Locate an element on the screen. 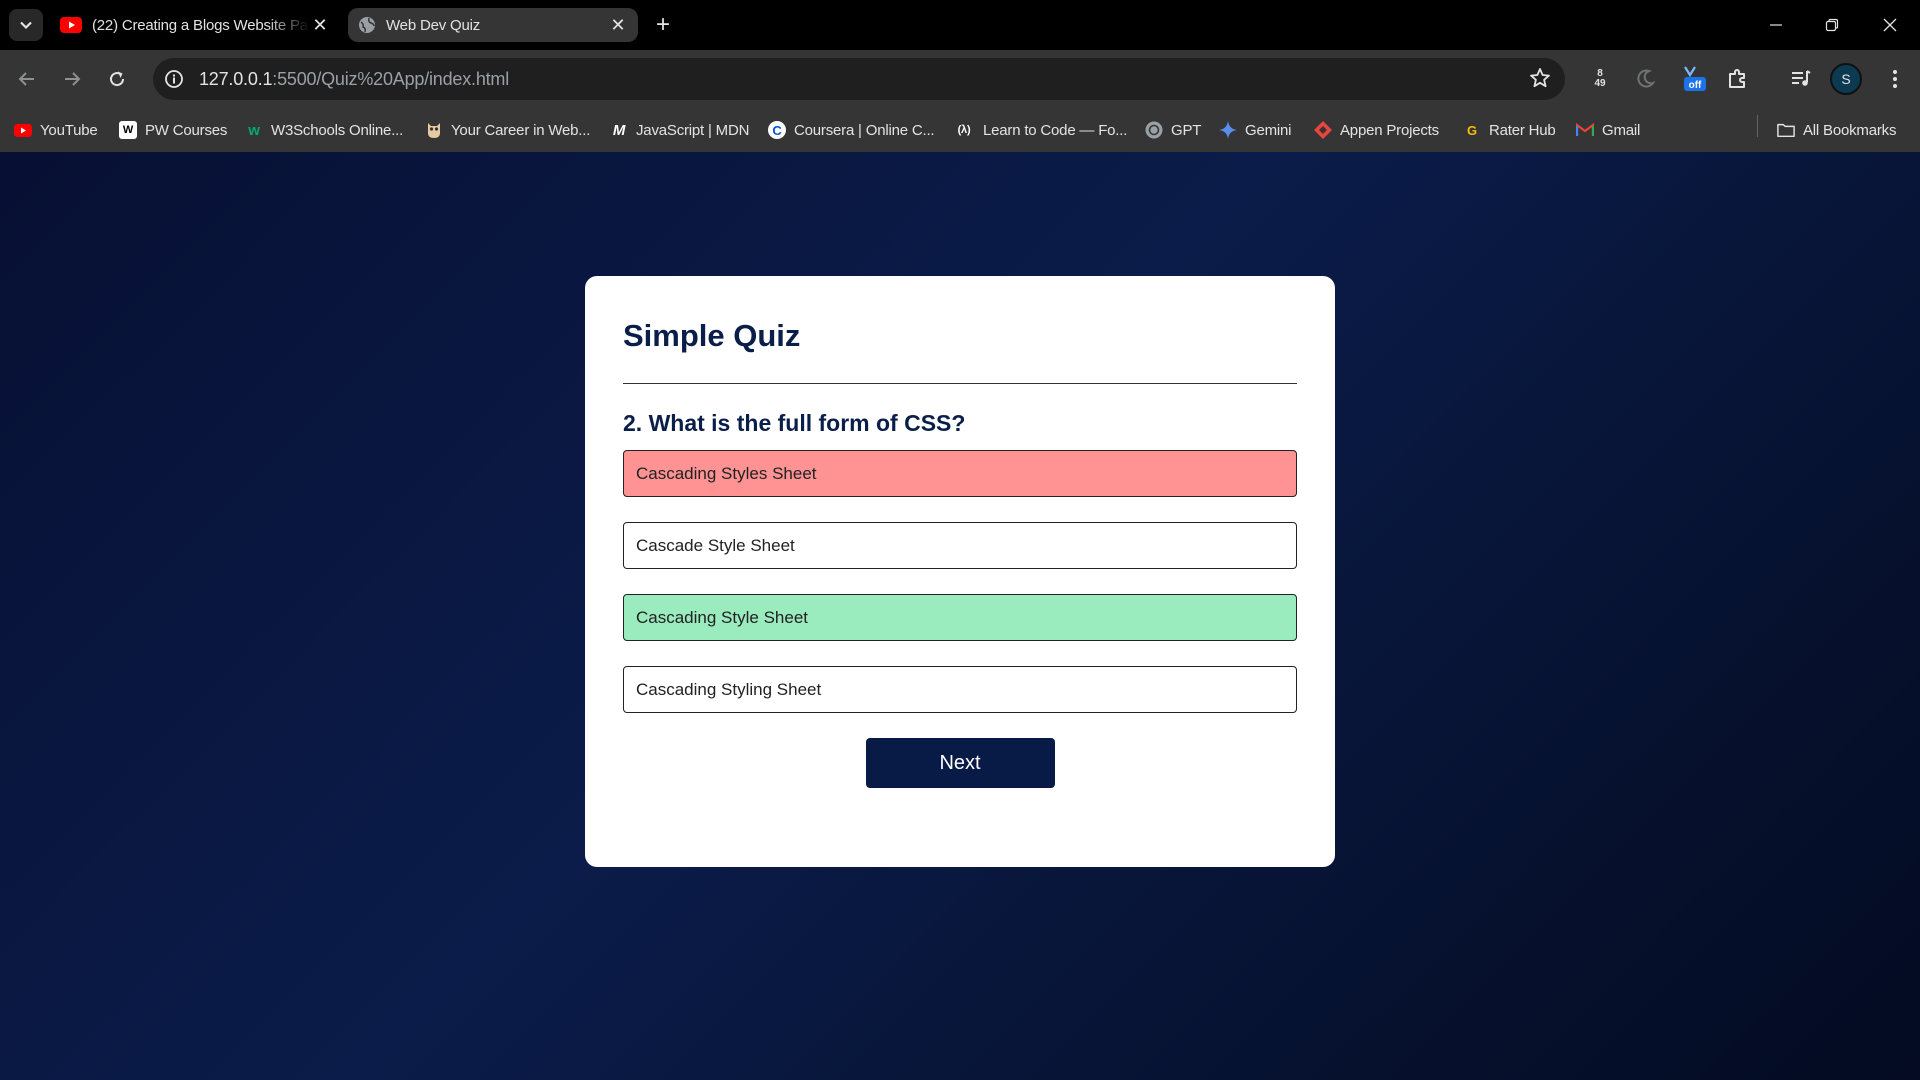 Image resolution: width=1920 pixels, height=1080 pixels. bookmark-gpt: GPT is located at coordinates (1173, 130).